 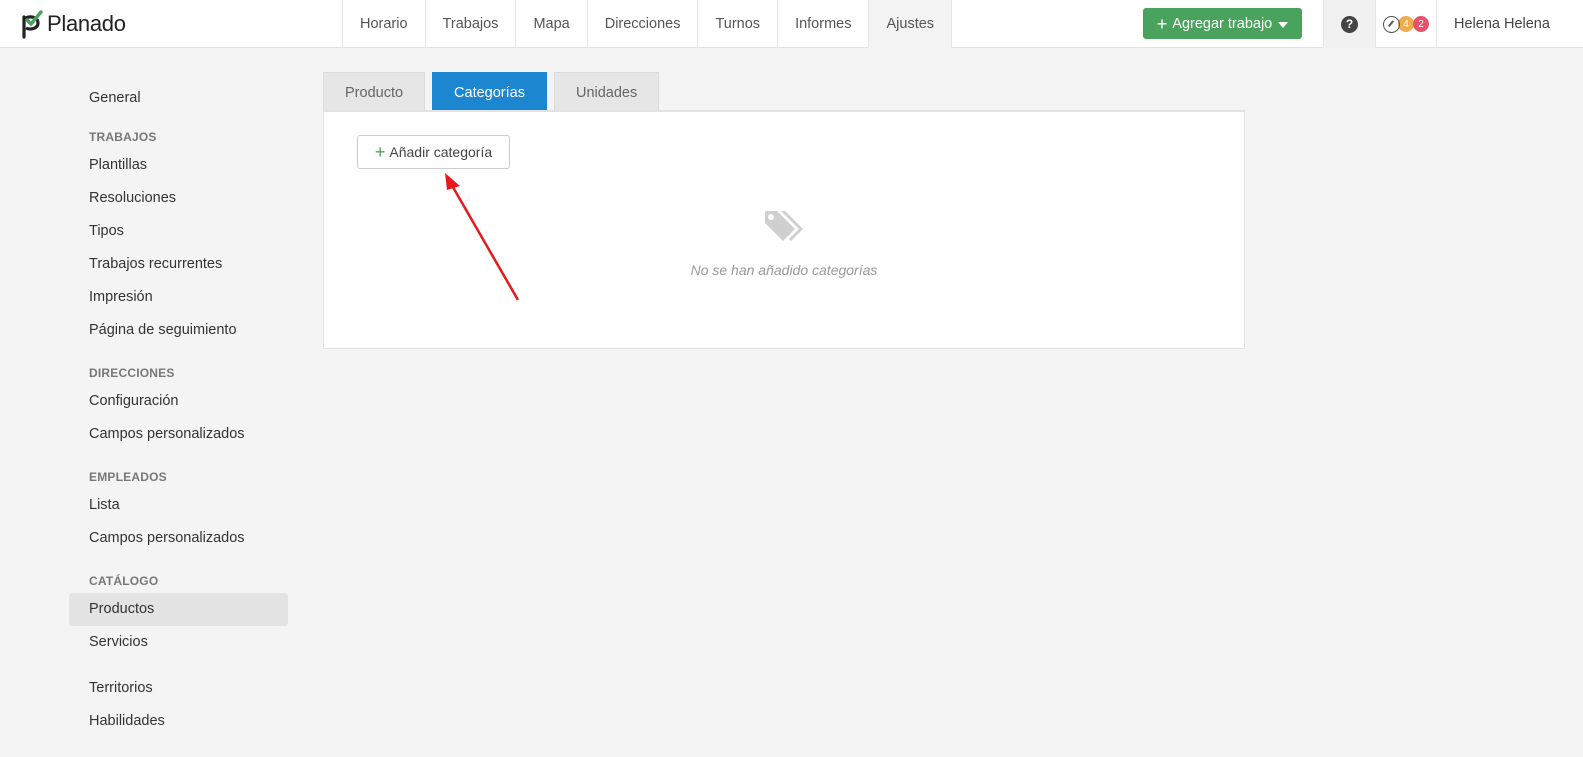 I want to click on help-icon: ?, so click(x=1349, y=24).